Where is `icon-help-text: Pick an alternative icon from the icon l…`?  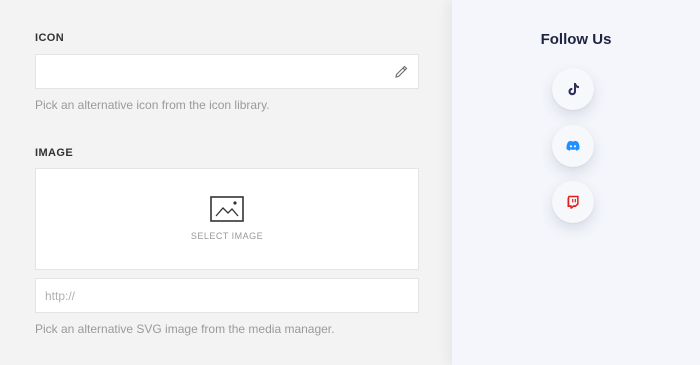 icon-help-text: Pick an alternative icon from the icon l… is located at coordinates (152, 105).